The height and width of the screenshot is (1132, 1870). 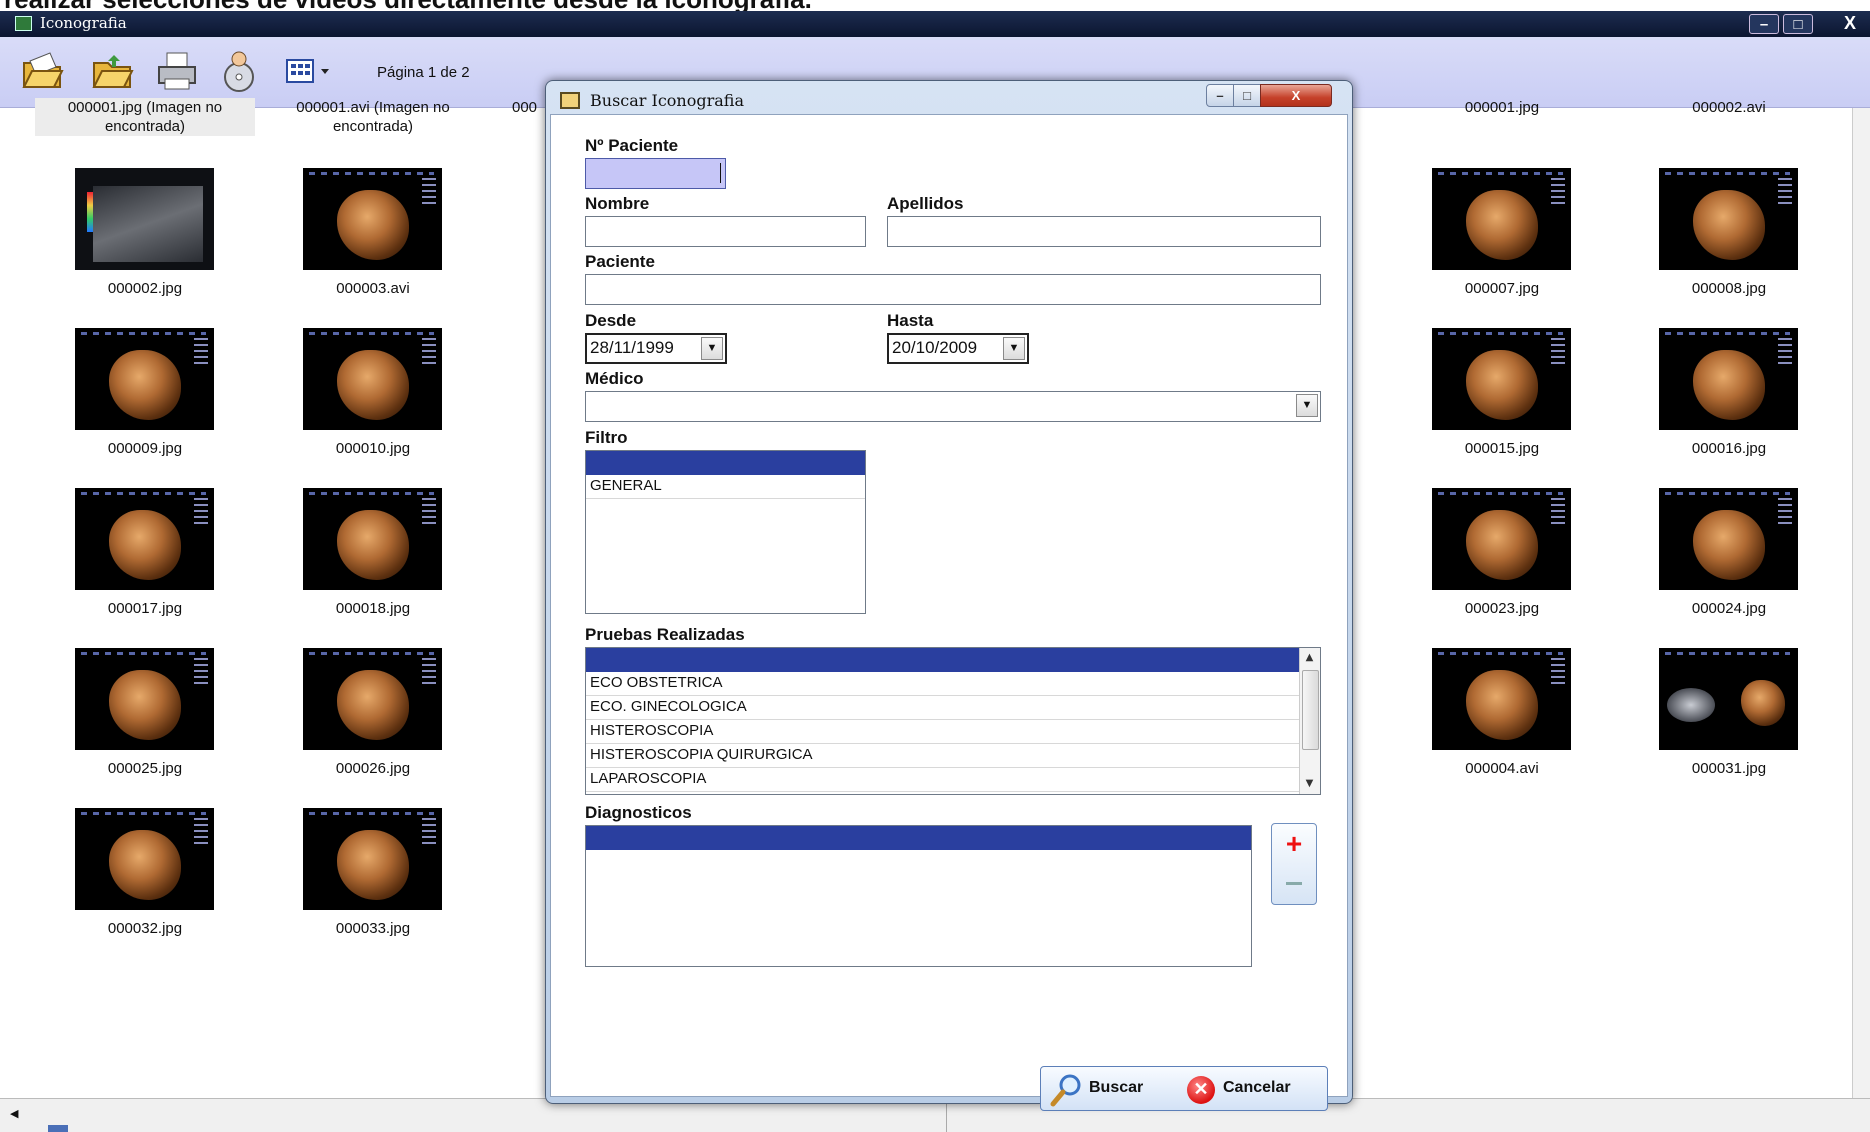 I want to click on label-pruebas: Pruebas Realizadas, so click(x=665, y=634).